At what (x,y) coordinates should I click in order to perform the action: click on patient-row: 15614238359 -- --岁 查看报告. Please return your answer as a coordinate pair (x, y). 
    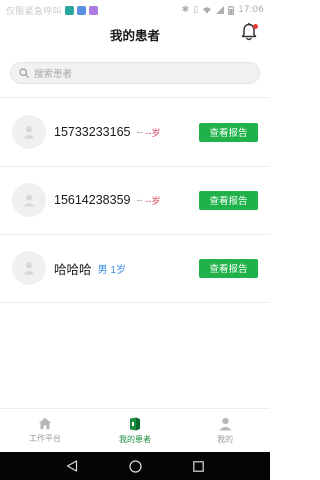
    Looking at the image, I should click on (135, 200).